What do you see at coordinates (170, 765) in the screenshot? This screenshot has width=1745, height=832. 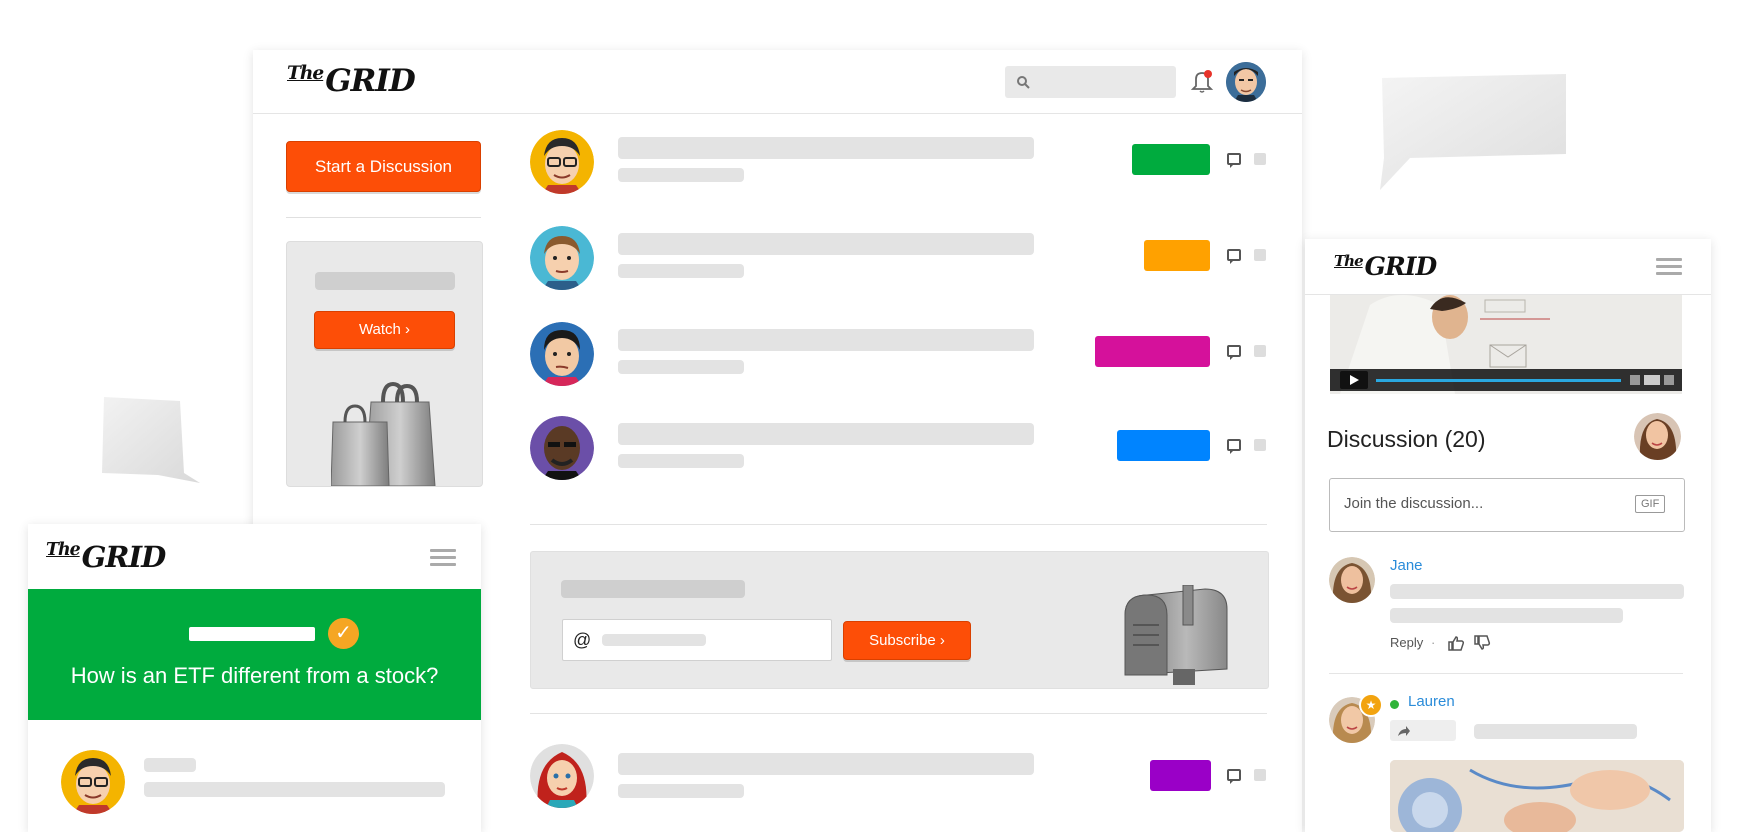 I see `answer-author-placeholder` at bounding box center [170, 765].